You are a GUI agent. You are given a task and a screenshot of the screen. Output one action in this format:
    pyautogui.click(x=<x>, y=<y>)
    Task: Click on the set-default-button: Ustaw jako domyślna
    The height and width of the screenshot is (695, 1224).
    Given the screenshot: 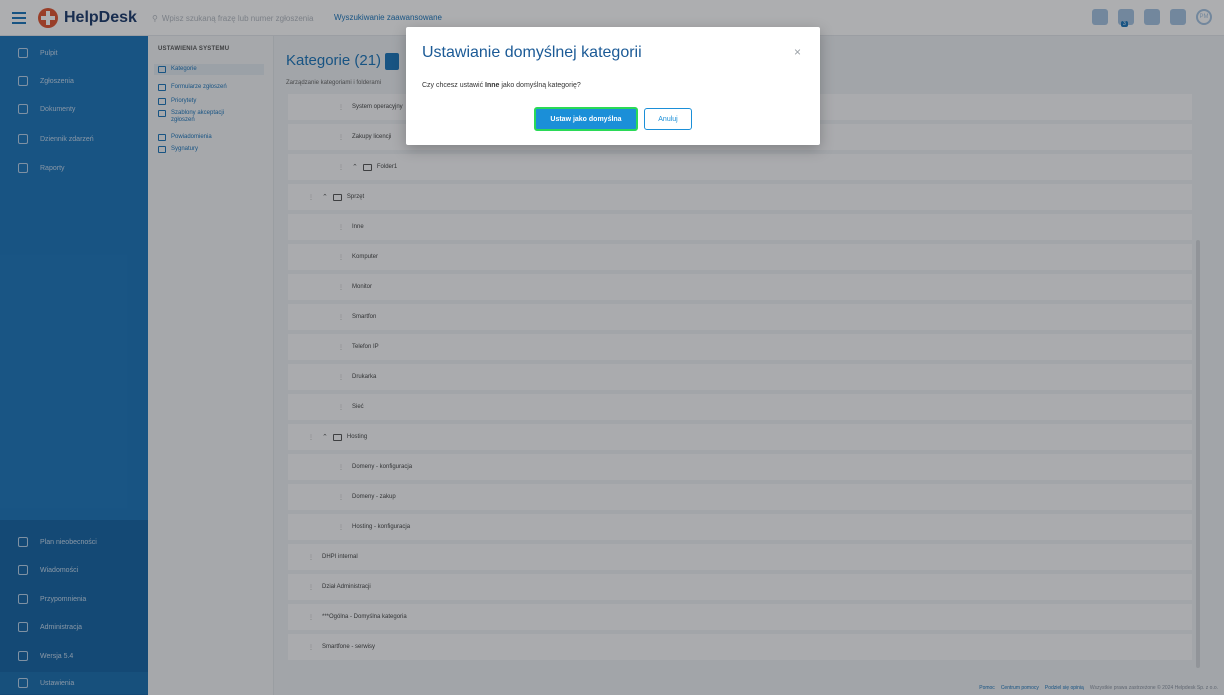 What is the action you would take?
    pyautogui.click(x=586, y=119)
    